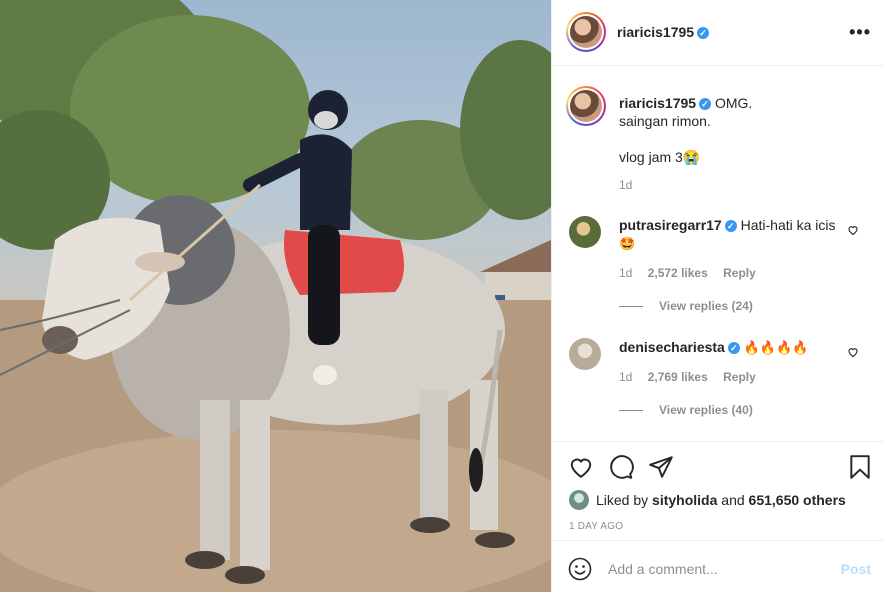 This screenshot has width=884, height=592. I want to click on author-avatar-image, so click(586, 32).